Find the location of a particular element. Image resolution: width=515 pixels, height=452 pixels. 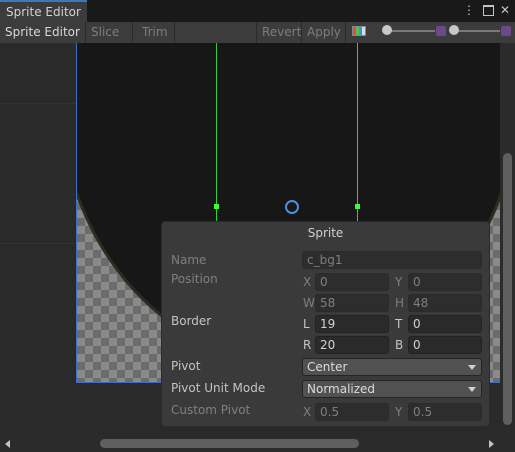

pivot-label: Pivot is located at coordinates (186, 366).